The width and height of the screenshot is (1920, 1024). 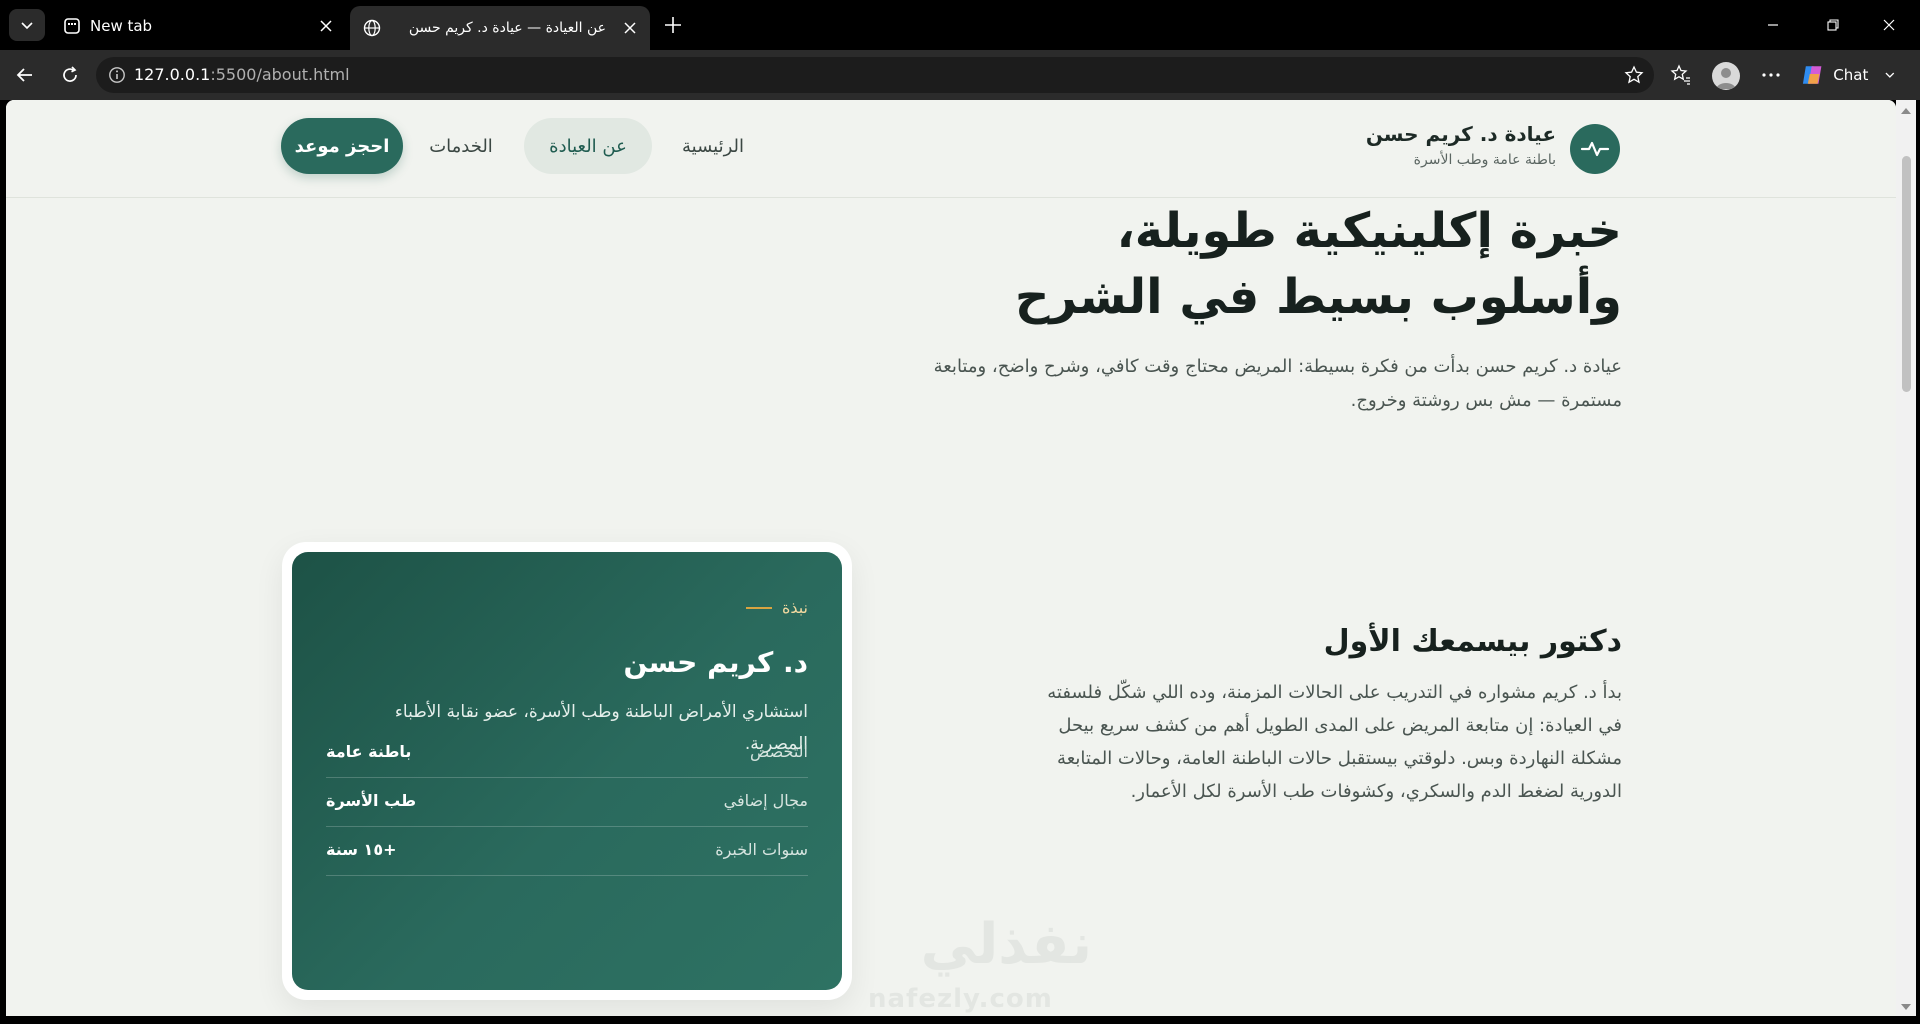 What do you see at coordinates (1006, 944) in the screenshot?
I see `watermark-arabic: نفذلي` at bounding box center [1006, 944].